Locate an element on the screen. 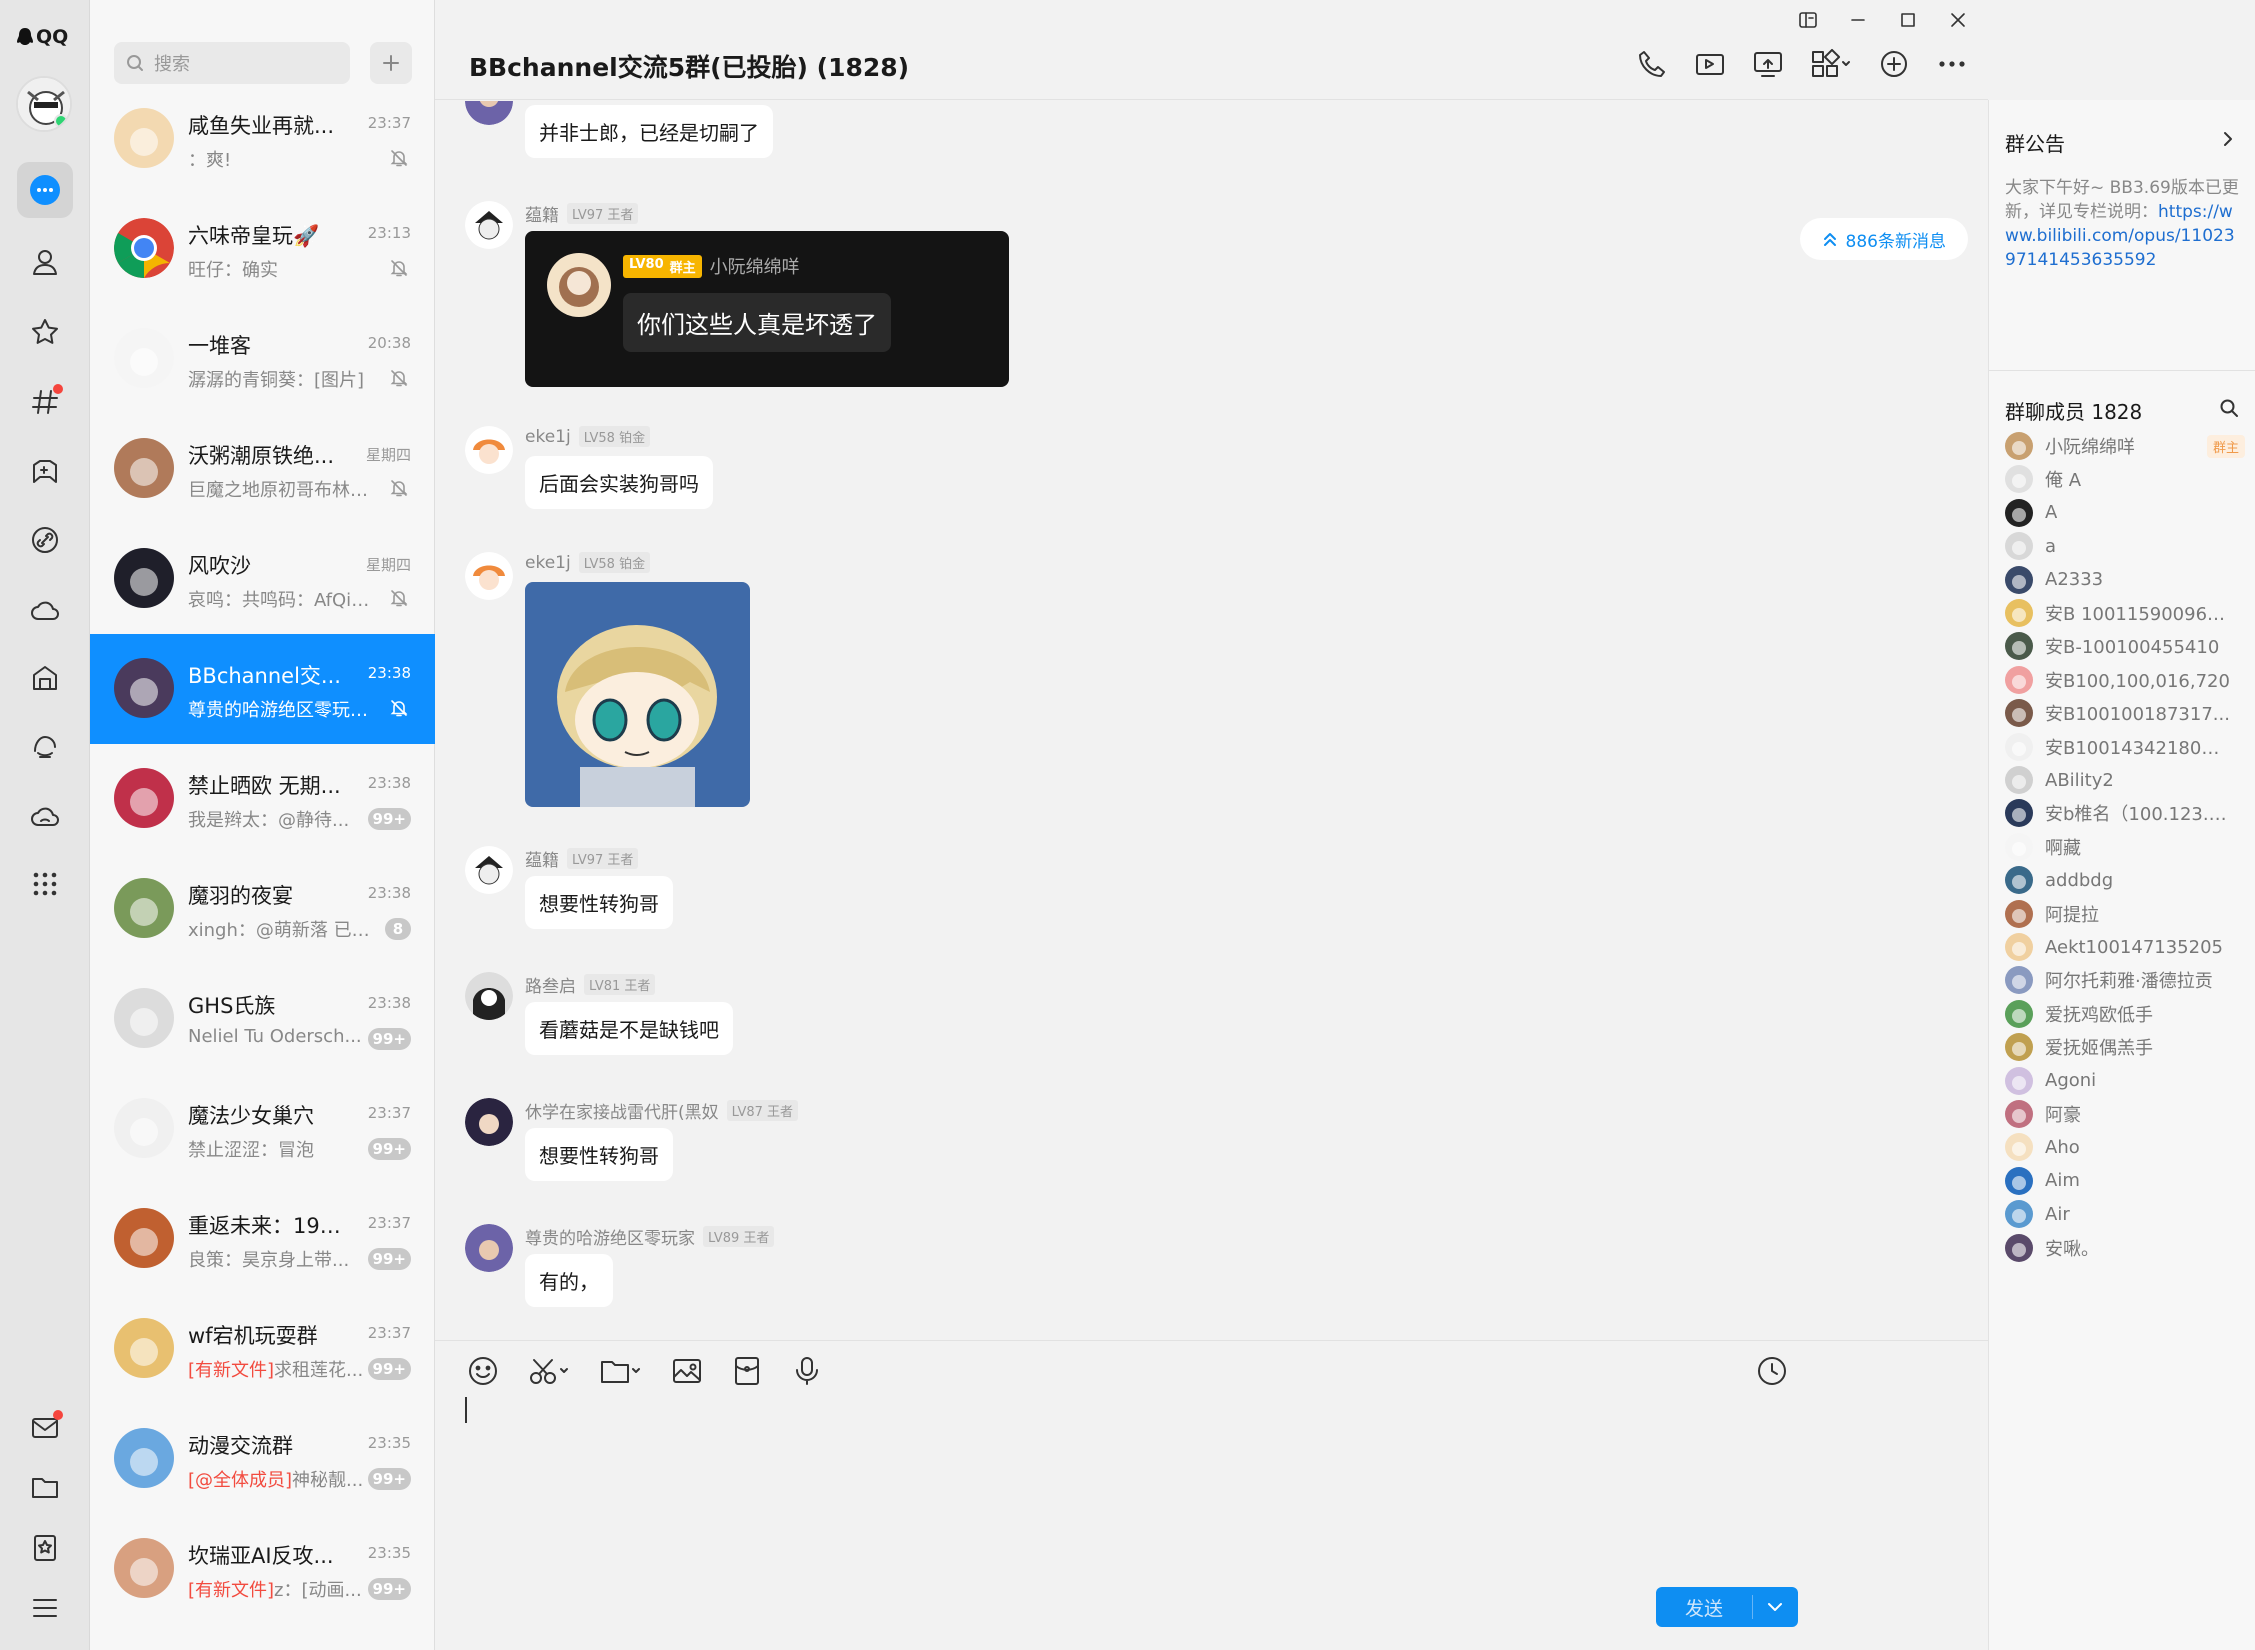 The height and width of the screenshot is (1650, 2255). member-item: 阿豪 is located at coordinates (2125, 1114).